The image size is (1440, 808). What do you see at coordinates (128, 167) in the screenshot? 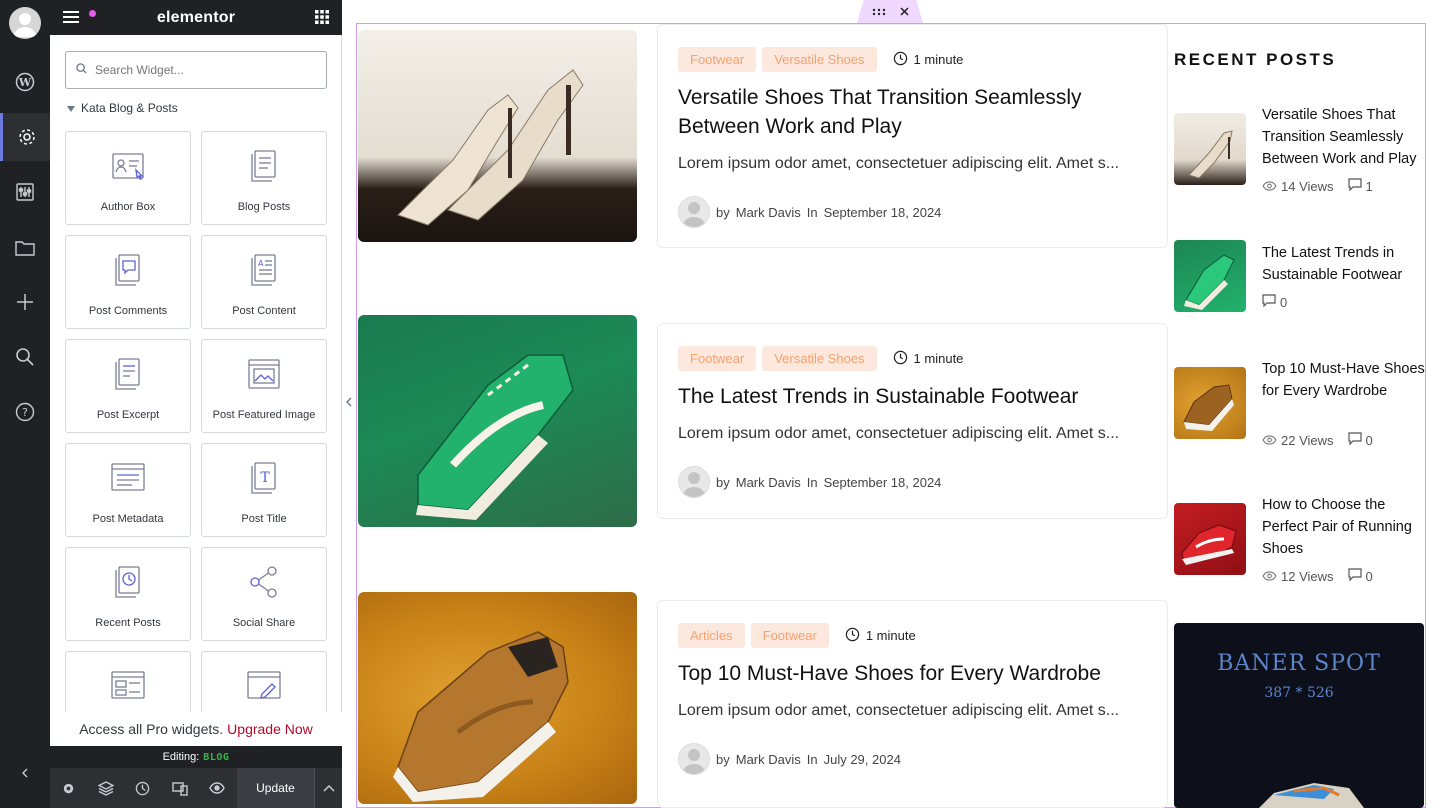
I see `author-box-icon` at bounding box center [128, 167].